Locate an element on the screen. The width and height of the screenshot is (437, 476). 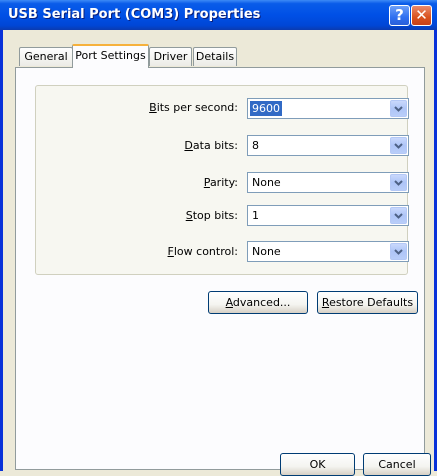
cancel-button: Cancel is located at coordinates (397, 464).